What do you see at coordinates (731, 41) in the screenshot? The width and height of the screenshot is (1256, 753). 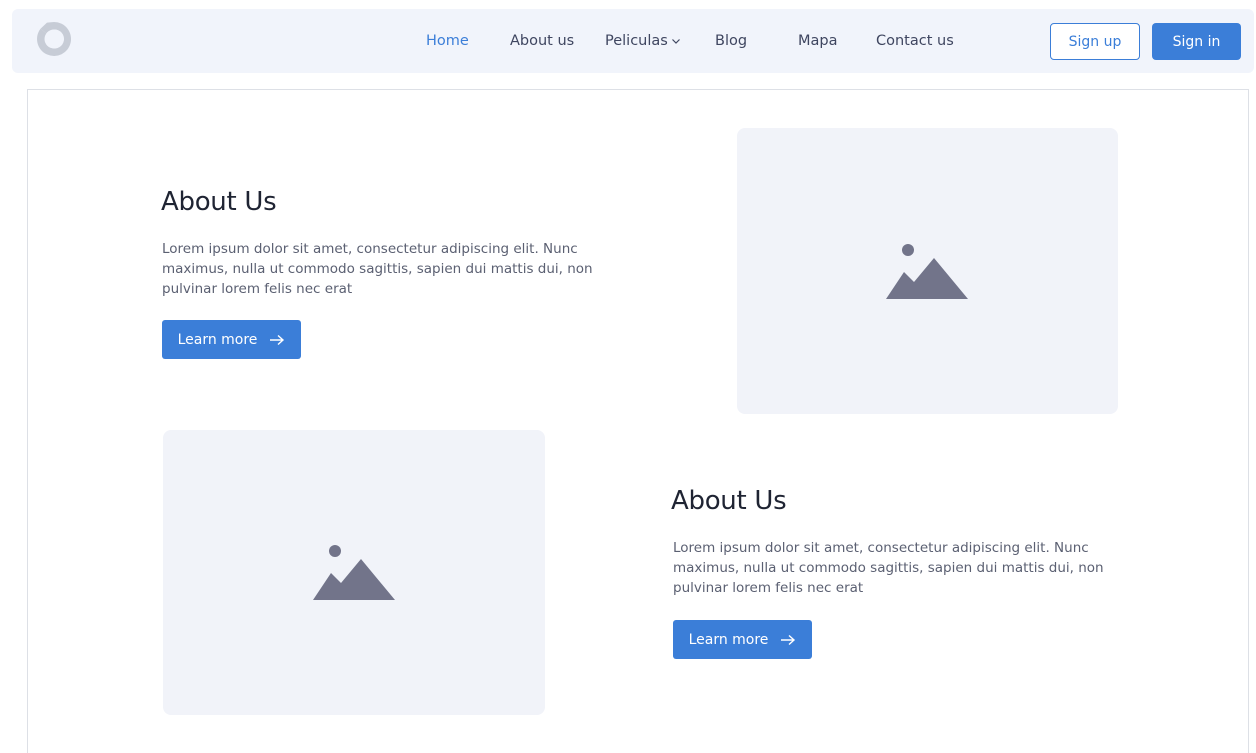 I see `nav-link-blog: Blog` at bounding box center [731, 41].